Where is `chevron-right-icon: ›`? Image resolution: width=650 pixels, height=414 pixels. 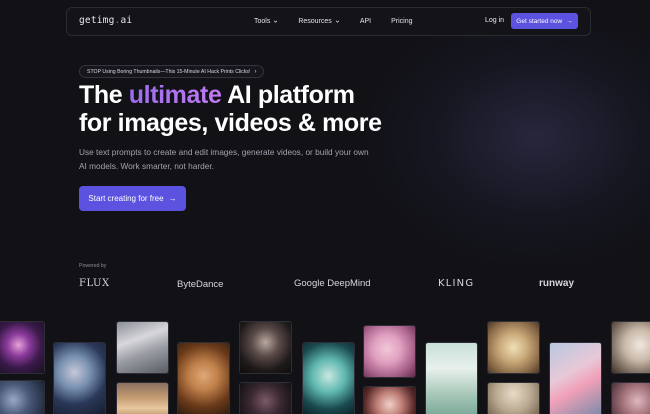
chevron-right-icon: › is located at coordinates (255, 71).